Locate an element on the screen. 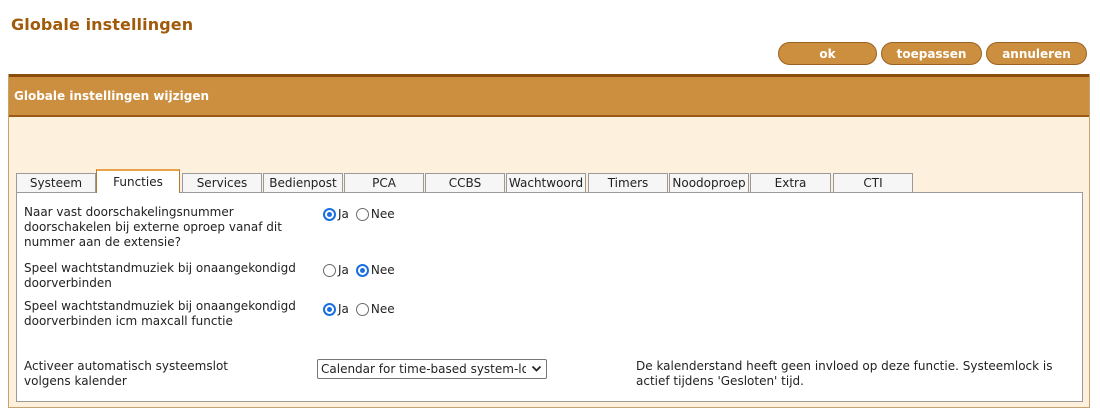  radio-group-forward-external: Ja Nee is located at coordinates (362, 214).